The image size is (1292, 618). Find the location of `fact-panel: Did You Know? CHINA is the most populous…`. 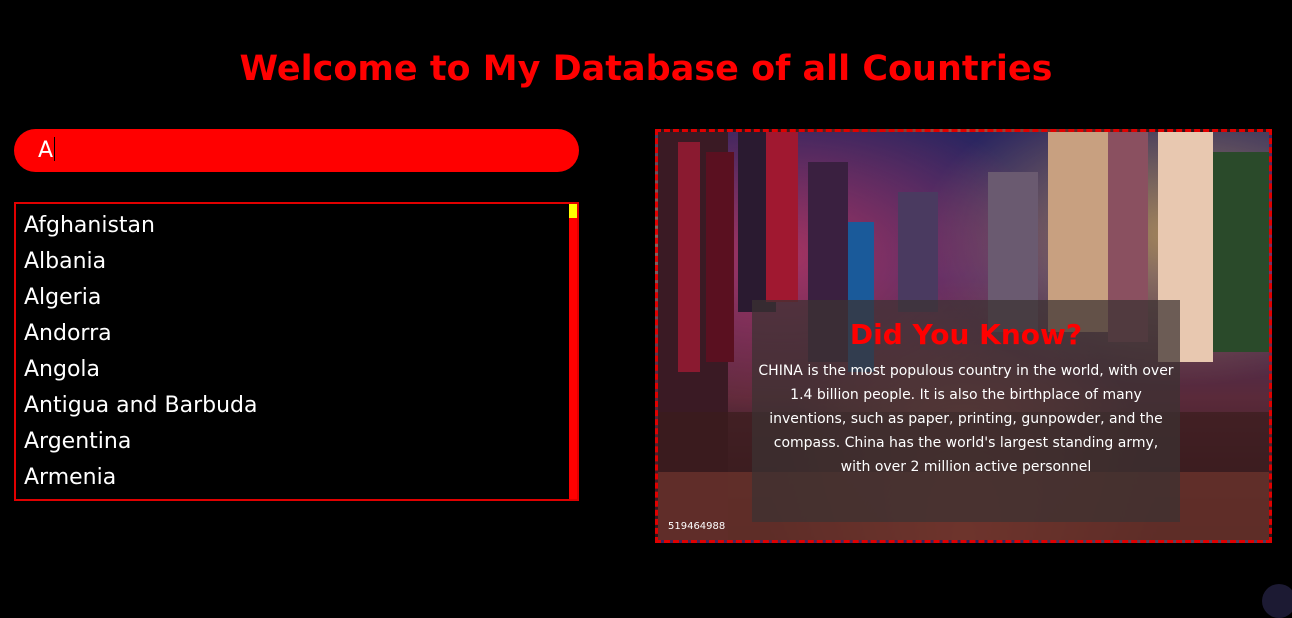

fact-panel: Did You Know? CHINA is the most populous… is located at coordinates (966, 411).